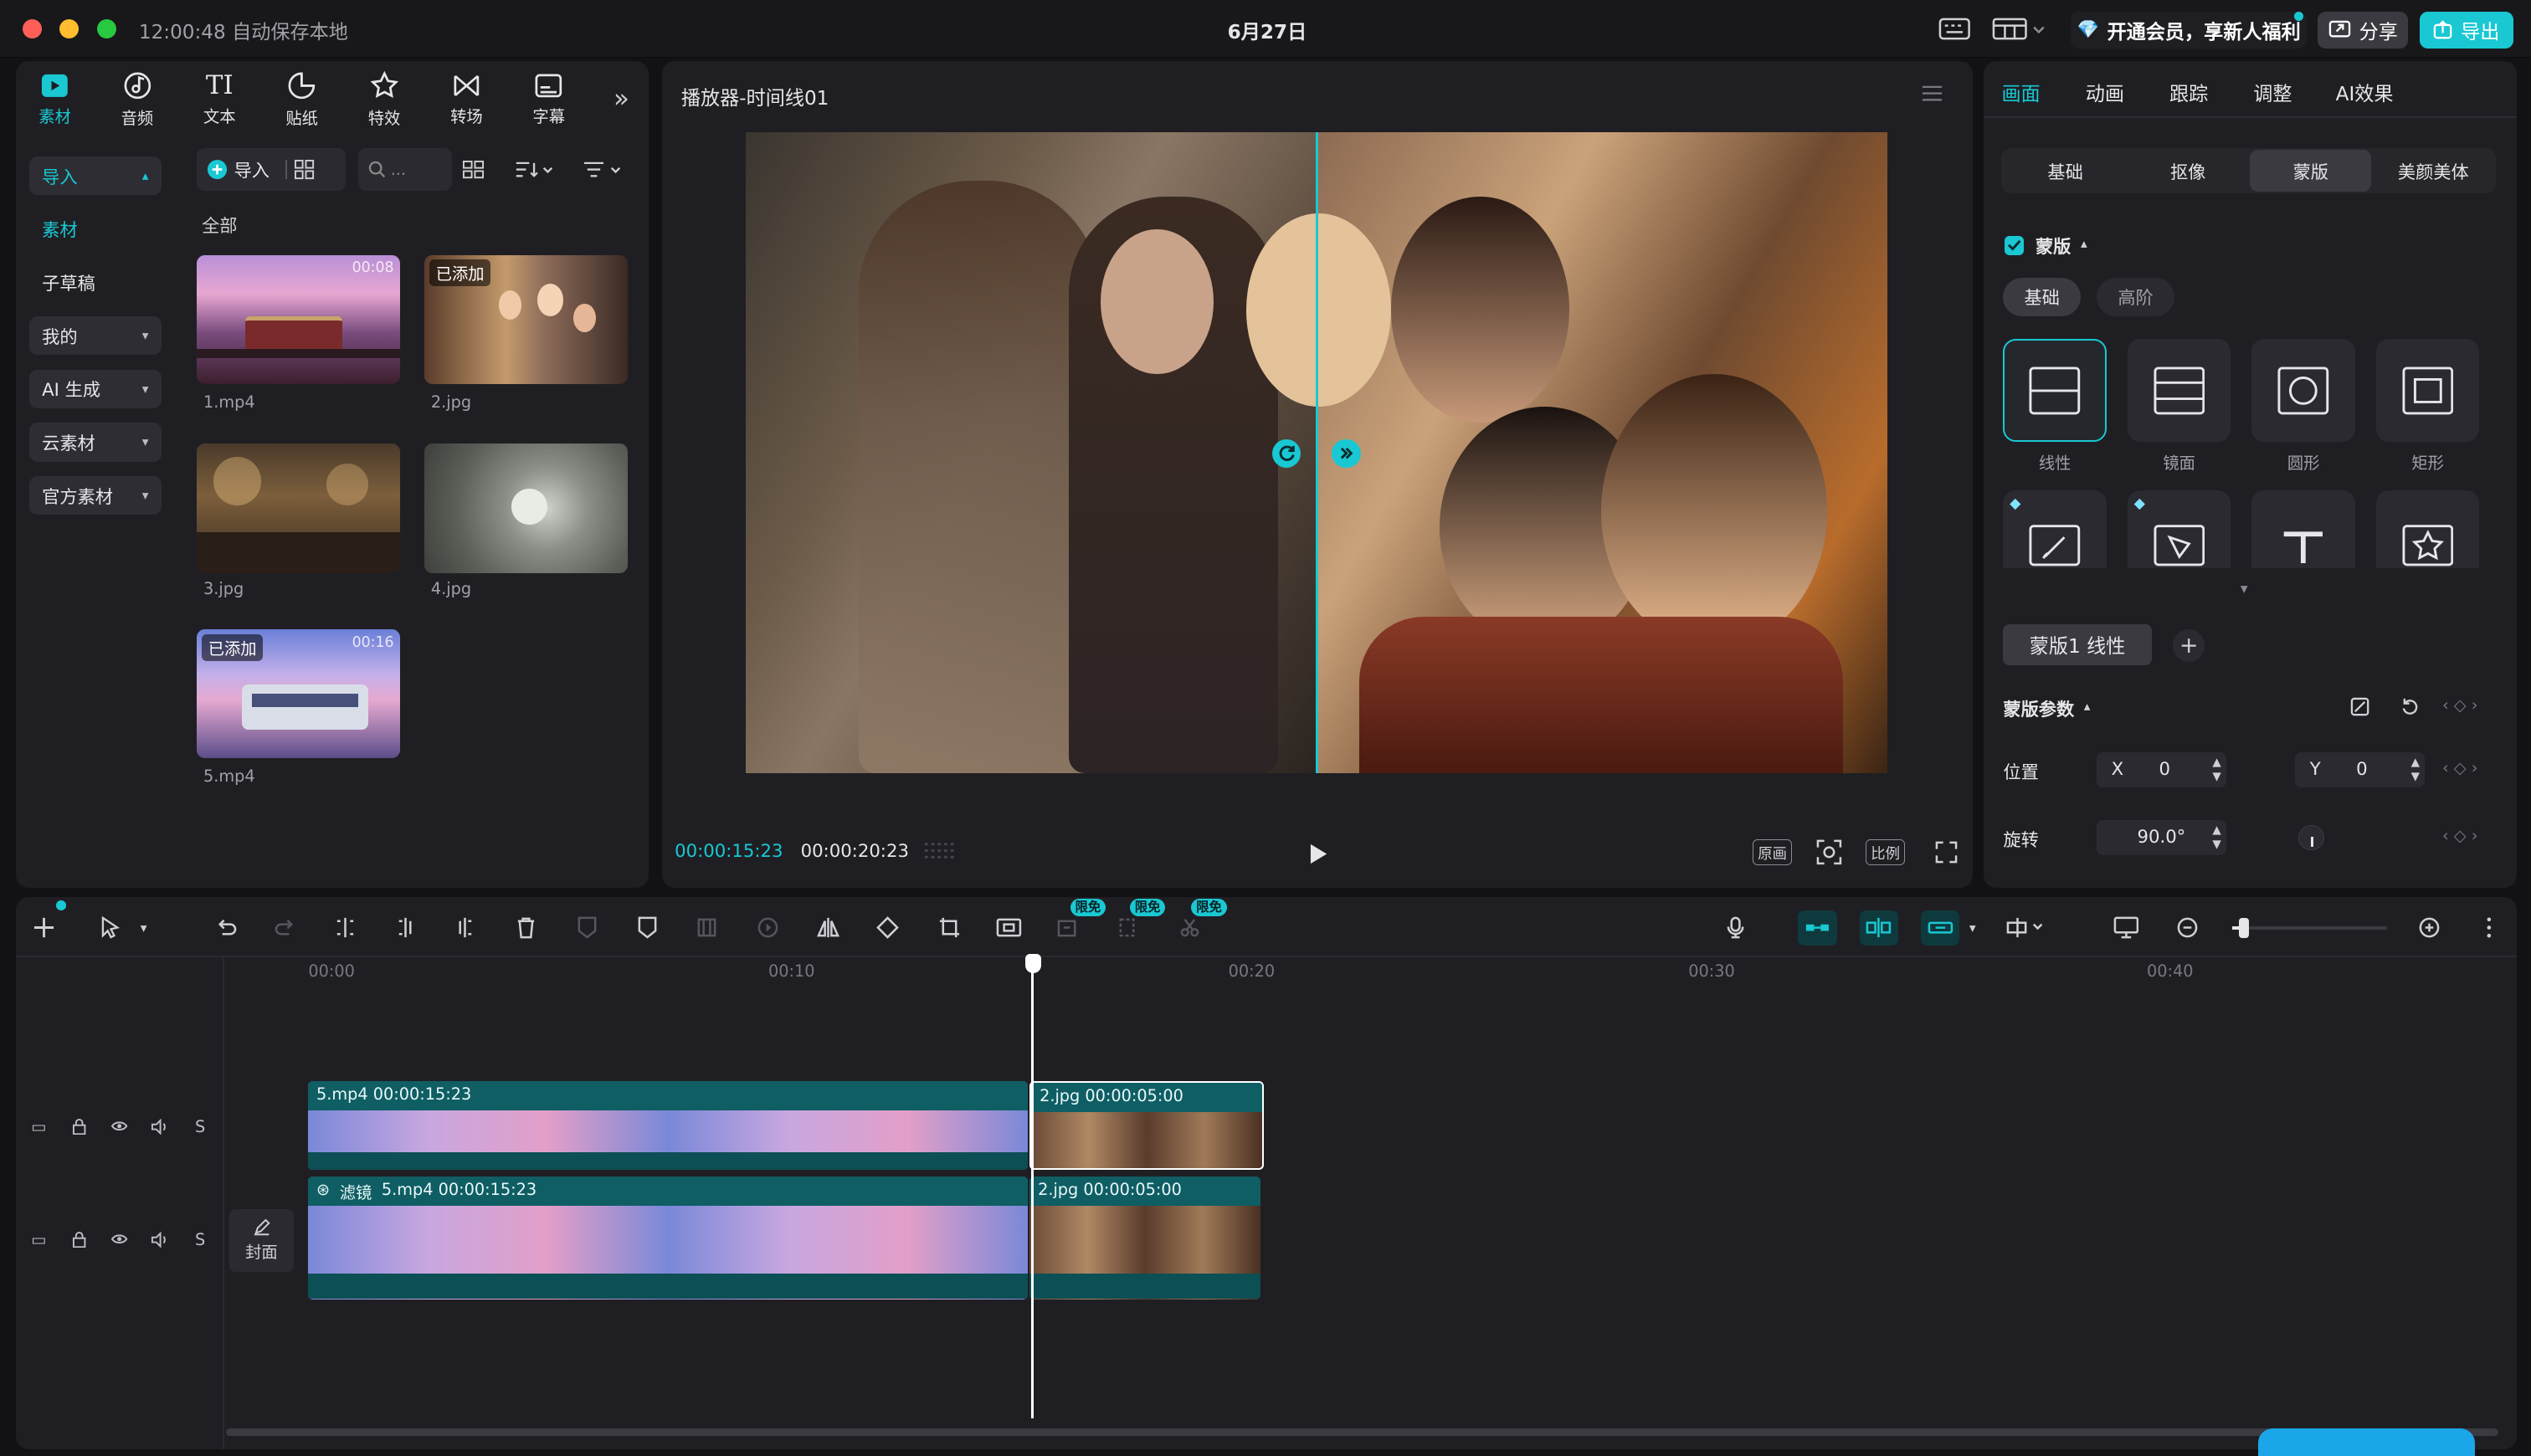 Image resolution: width=2531 pixels, height=1456 pixels. Describe the element at coordinates (2161, 837) in the screenshot. I see `rotation-field: 90.0° ▲ ▼` at that location.